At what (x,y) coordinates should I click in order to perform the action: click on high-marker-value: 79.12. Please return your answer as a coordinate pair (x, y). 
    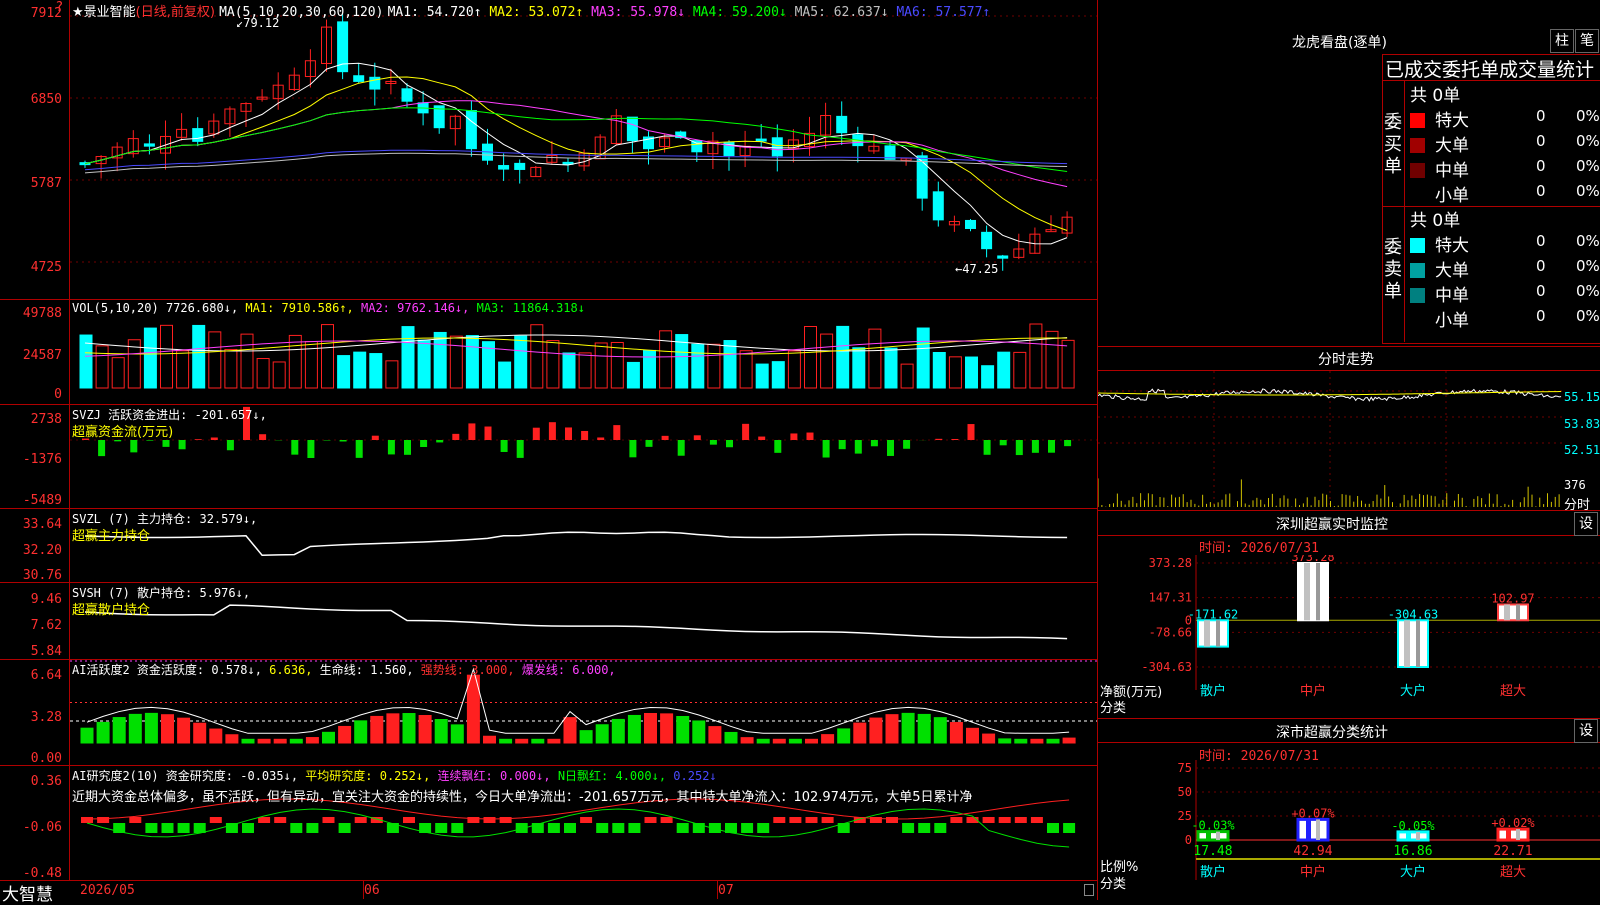
    Looking at the image, I should click on (261, 23).